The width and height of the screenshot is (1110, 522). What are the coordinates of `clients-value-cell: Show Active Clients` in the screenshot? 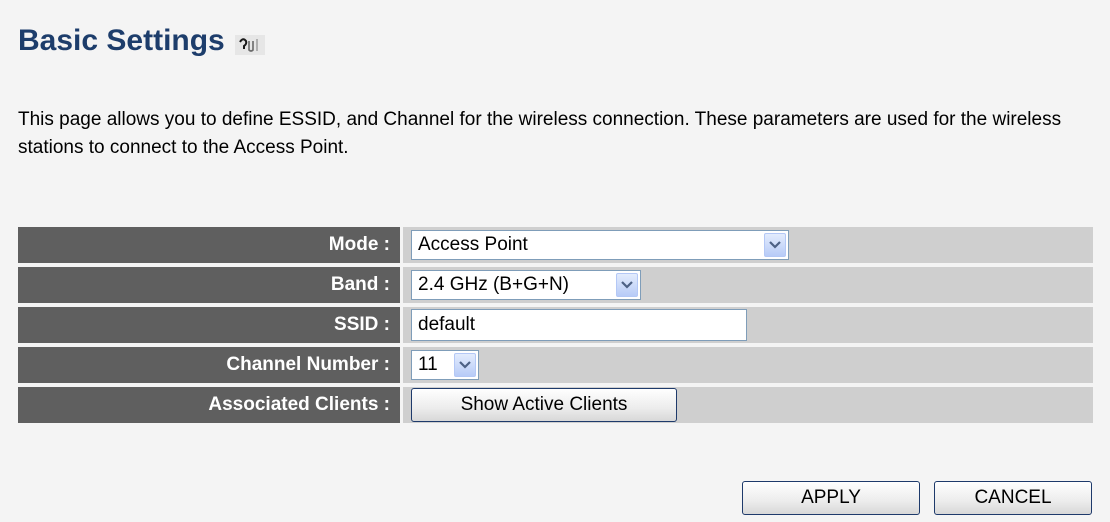 It's located at (748, 405).